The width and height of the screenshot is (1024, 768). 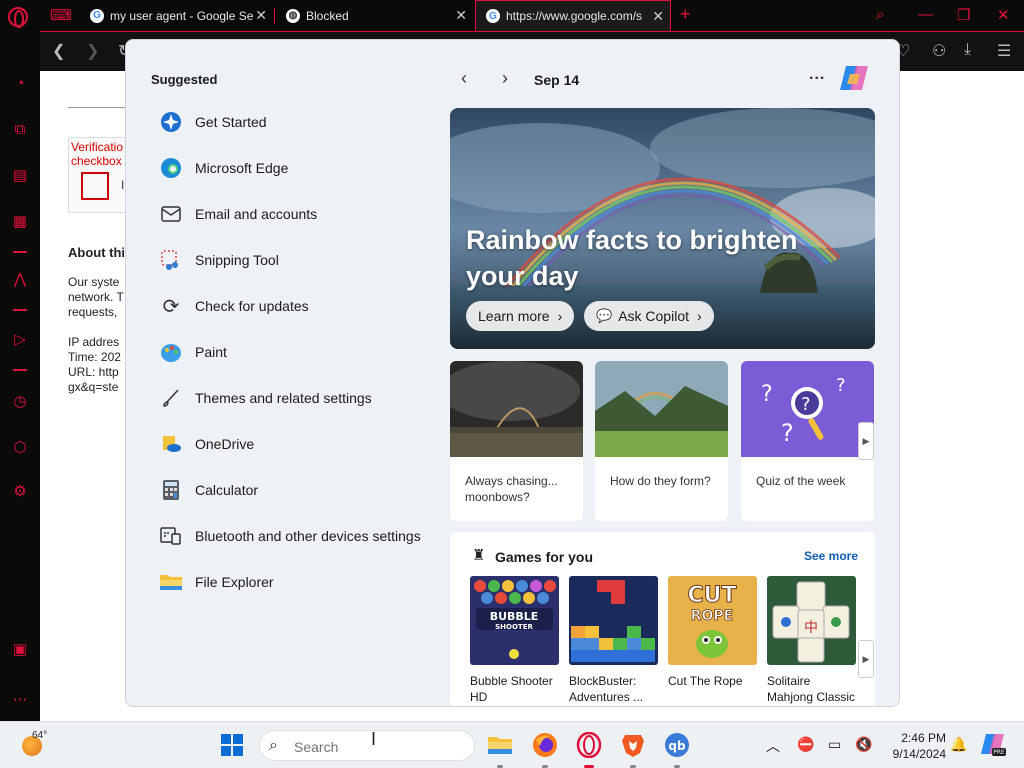 What do you see at coordinates (299, 122) in the screenshot?
I see `suggested-item-get-started: Get Started` at bounding box center [299, 122].